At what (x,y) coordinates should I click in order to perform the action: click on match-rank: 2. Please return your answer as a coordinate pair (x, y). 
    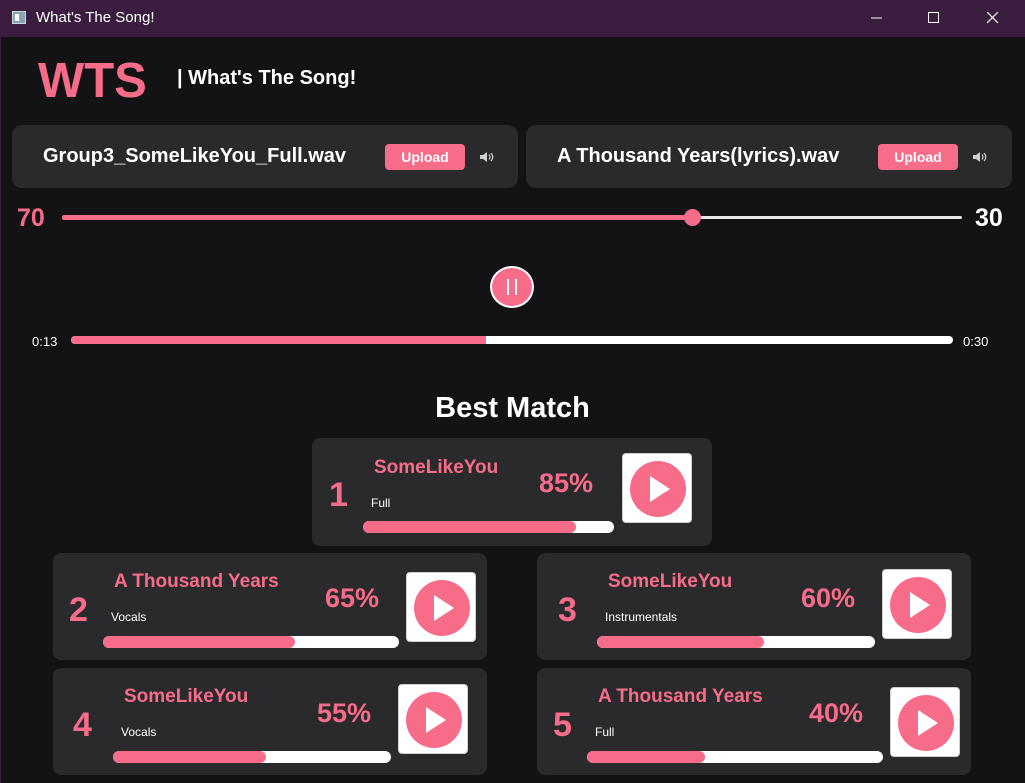
    Looking at the image, I should click on (78, 610).